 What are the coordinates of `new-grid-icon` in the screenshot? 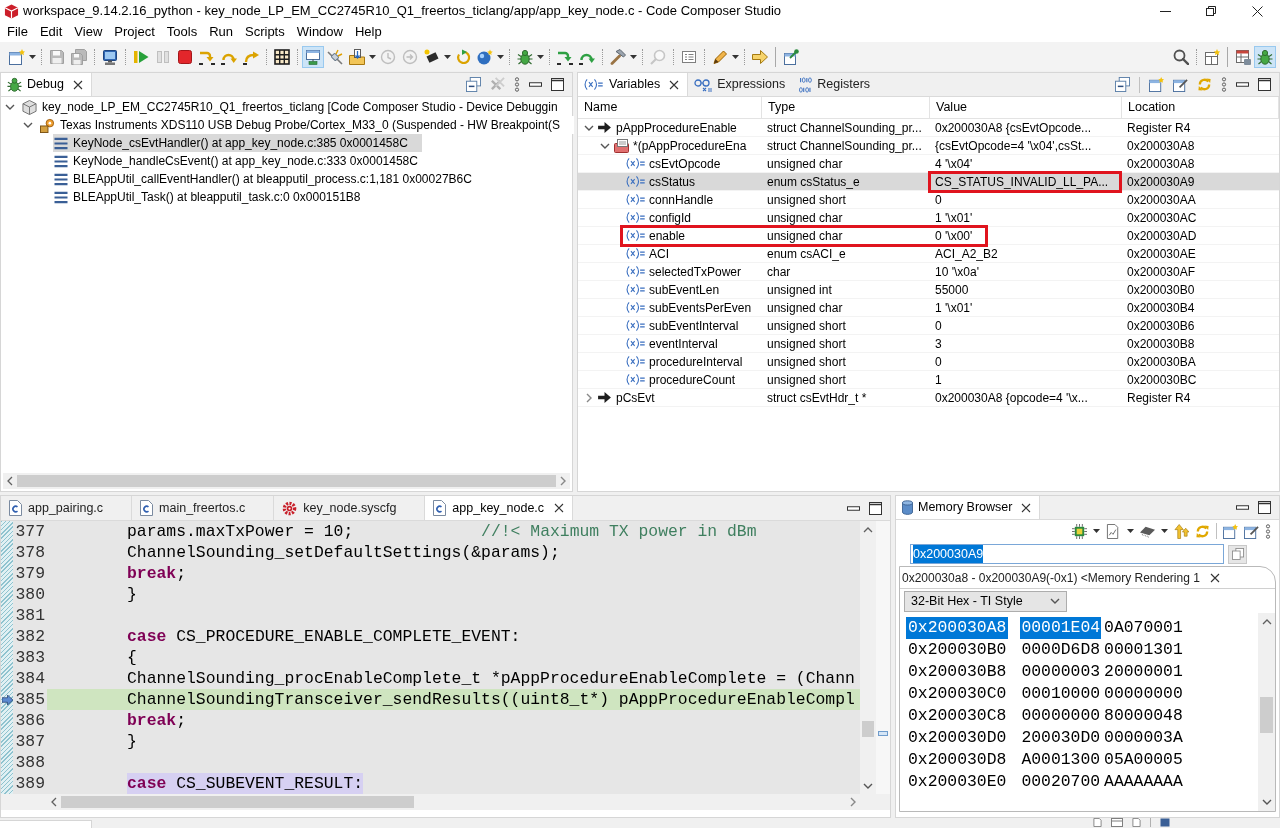 It's located at (1212, 56).